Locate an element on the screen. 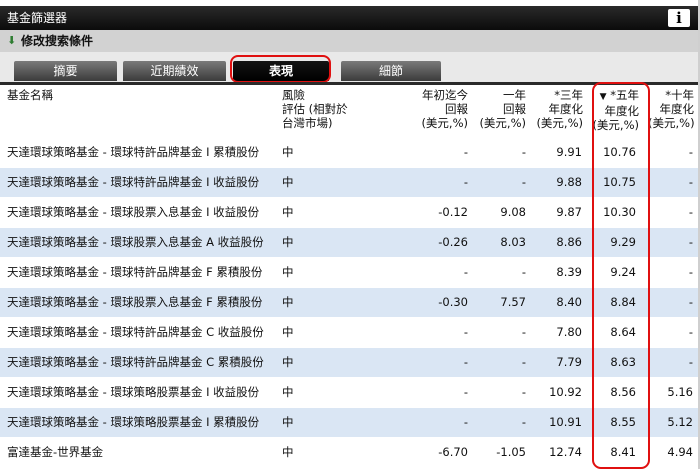 Image resolution: width=700 pixels, height=469 pixels. fund-name: 天達環球策略基金 - 環球股票入息基金 I 收益股份 is located at coordinates (133, 212).